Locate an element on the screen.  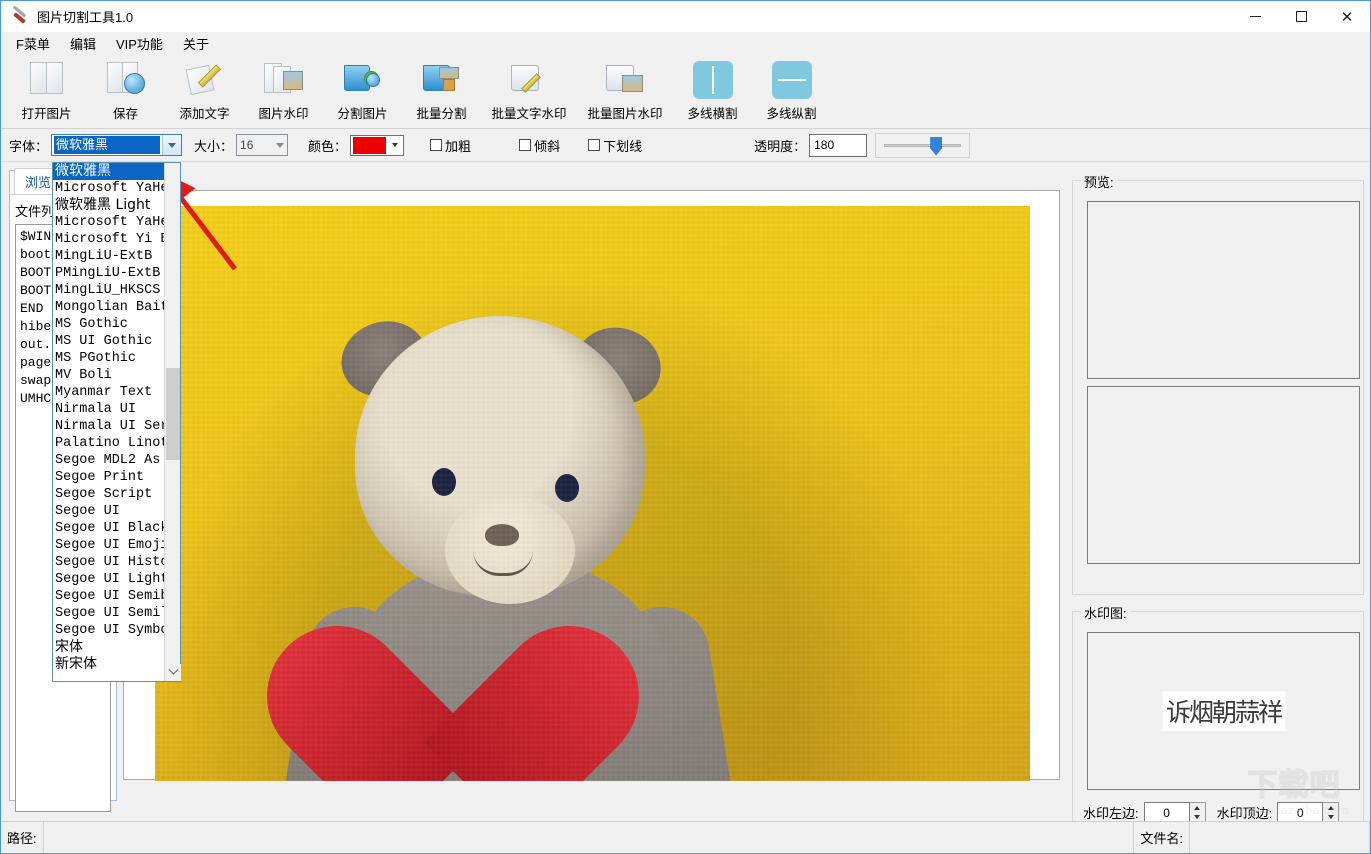
underline-checkbox: 下划线 is located at coordinates (615, 145).